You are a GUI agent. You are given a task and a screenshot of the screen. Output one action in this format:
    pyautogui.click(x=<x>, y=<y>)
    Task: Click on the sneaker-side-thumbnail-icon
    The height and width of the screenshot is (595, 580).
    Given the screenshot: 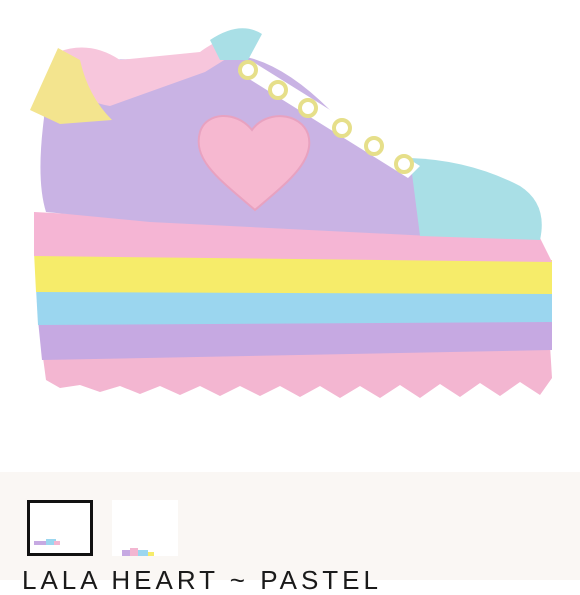 What is the action you would take?
    pyautogui.click(x=47, y=542)
    